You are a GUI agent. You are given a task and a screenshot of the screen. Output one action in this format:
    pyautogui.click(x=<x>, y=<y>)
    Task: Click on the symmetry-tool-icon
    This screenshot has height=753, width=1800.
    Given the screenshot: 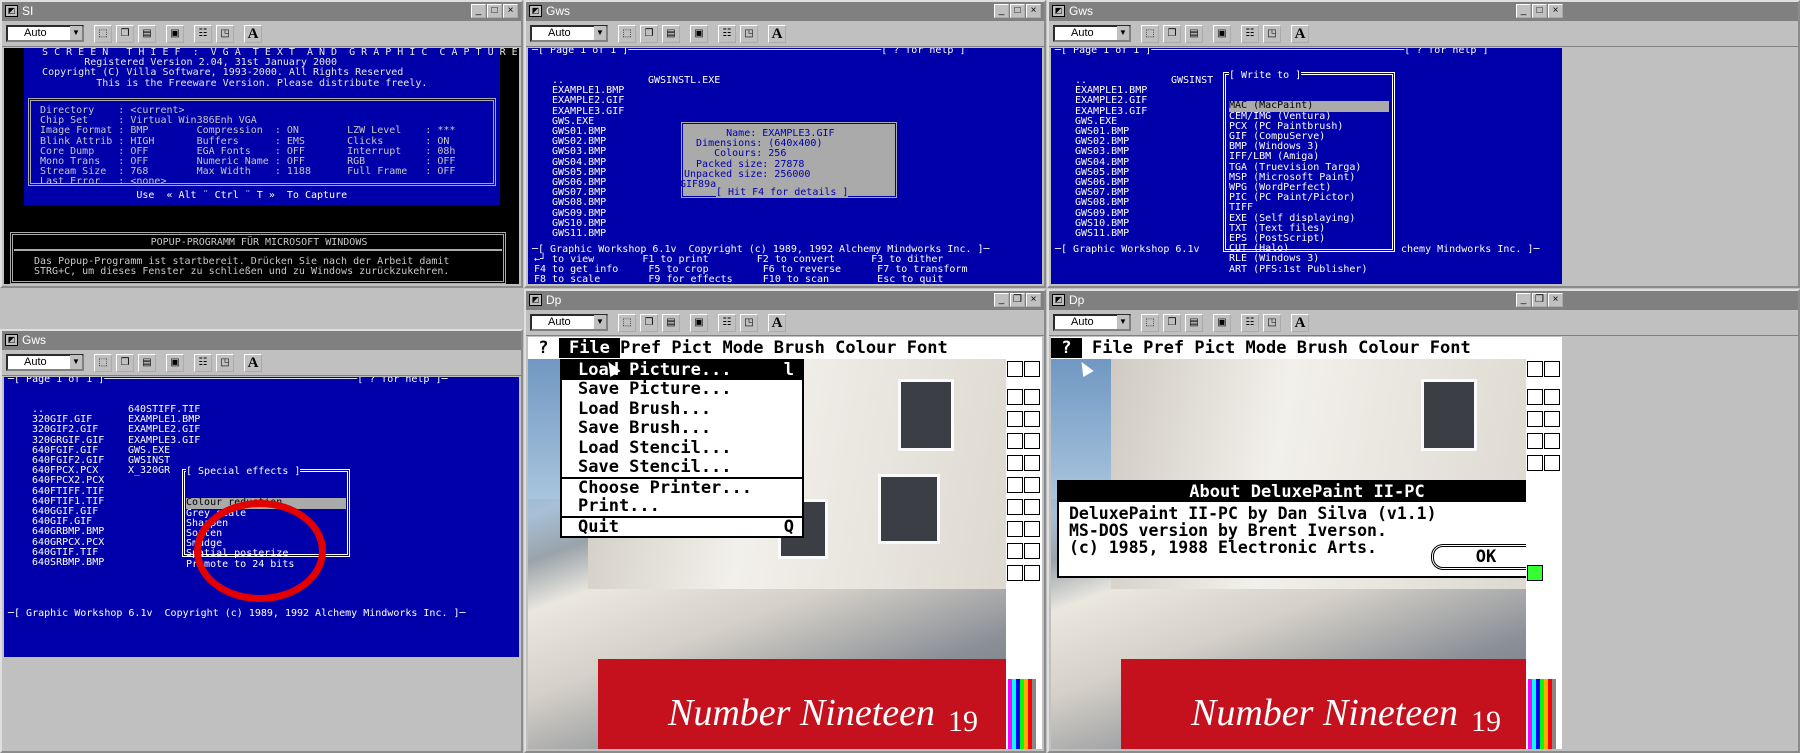 What is the action you would take?
    pyautogui.click(x=1032, y=529)
    